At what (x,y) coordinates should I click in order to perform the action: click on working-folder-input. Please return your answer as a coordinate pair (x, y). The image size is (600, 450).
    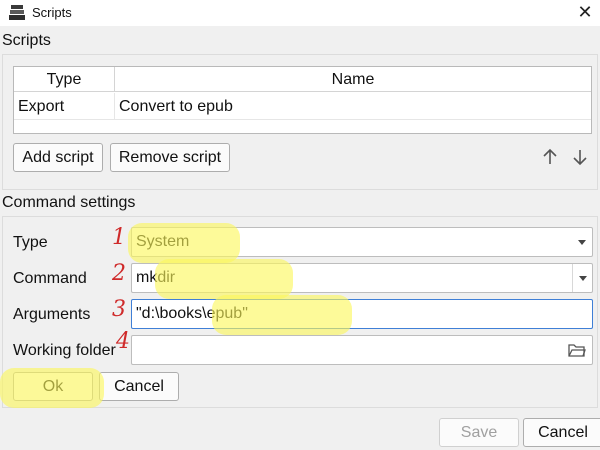
    Looking at the image, I should click on (362, 350).